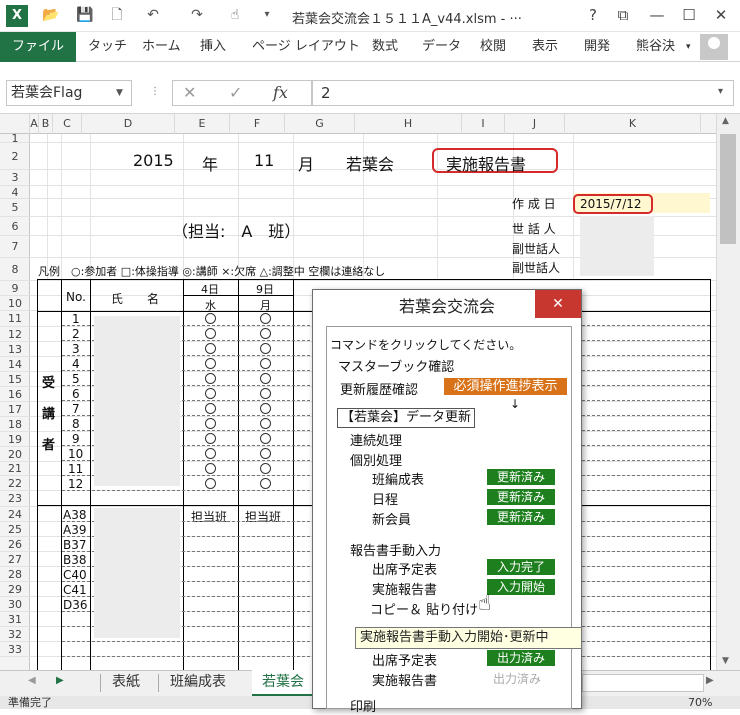 This screenshot has width=740, height=715. What do you see at coordinates (505, 386) in the screenshot?
I see `required-progress-button: 必須操作進捗表示` at bounding box center [505, 386].